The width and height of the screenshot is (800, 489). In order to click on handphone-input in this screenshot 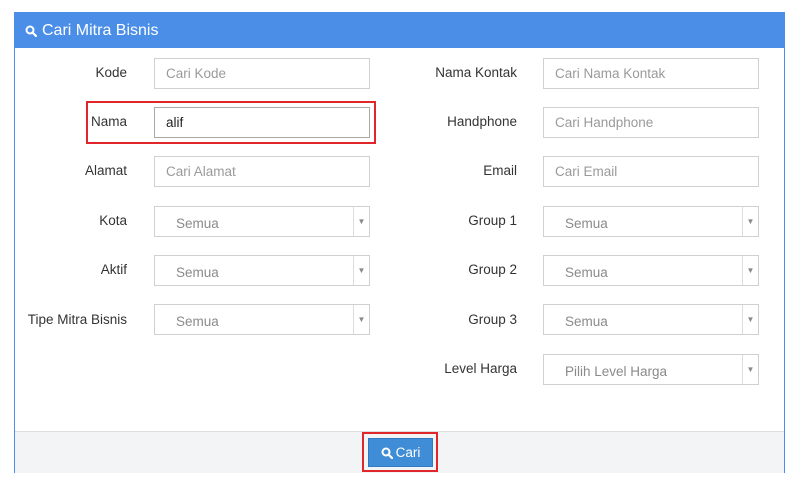, I will do `click(651, 122)`.